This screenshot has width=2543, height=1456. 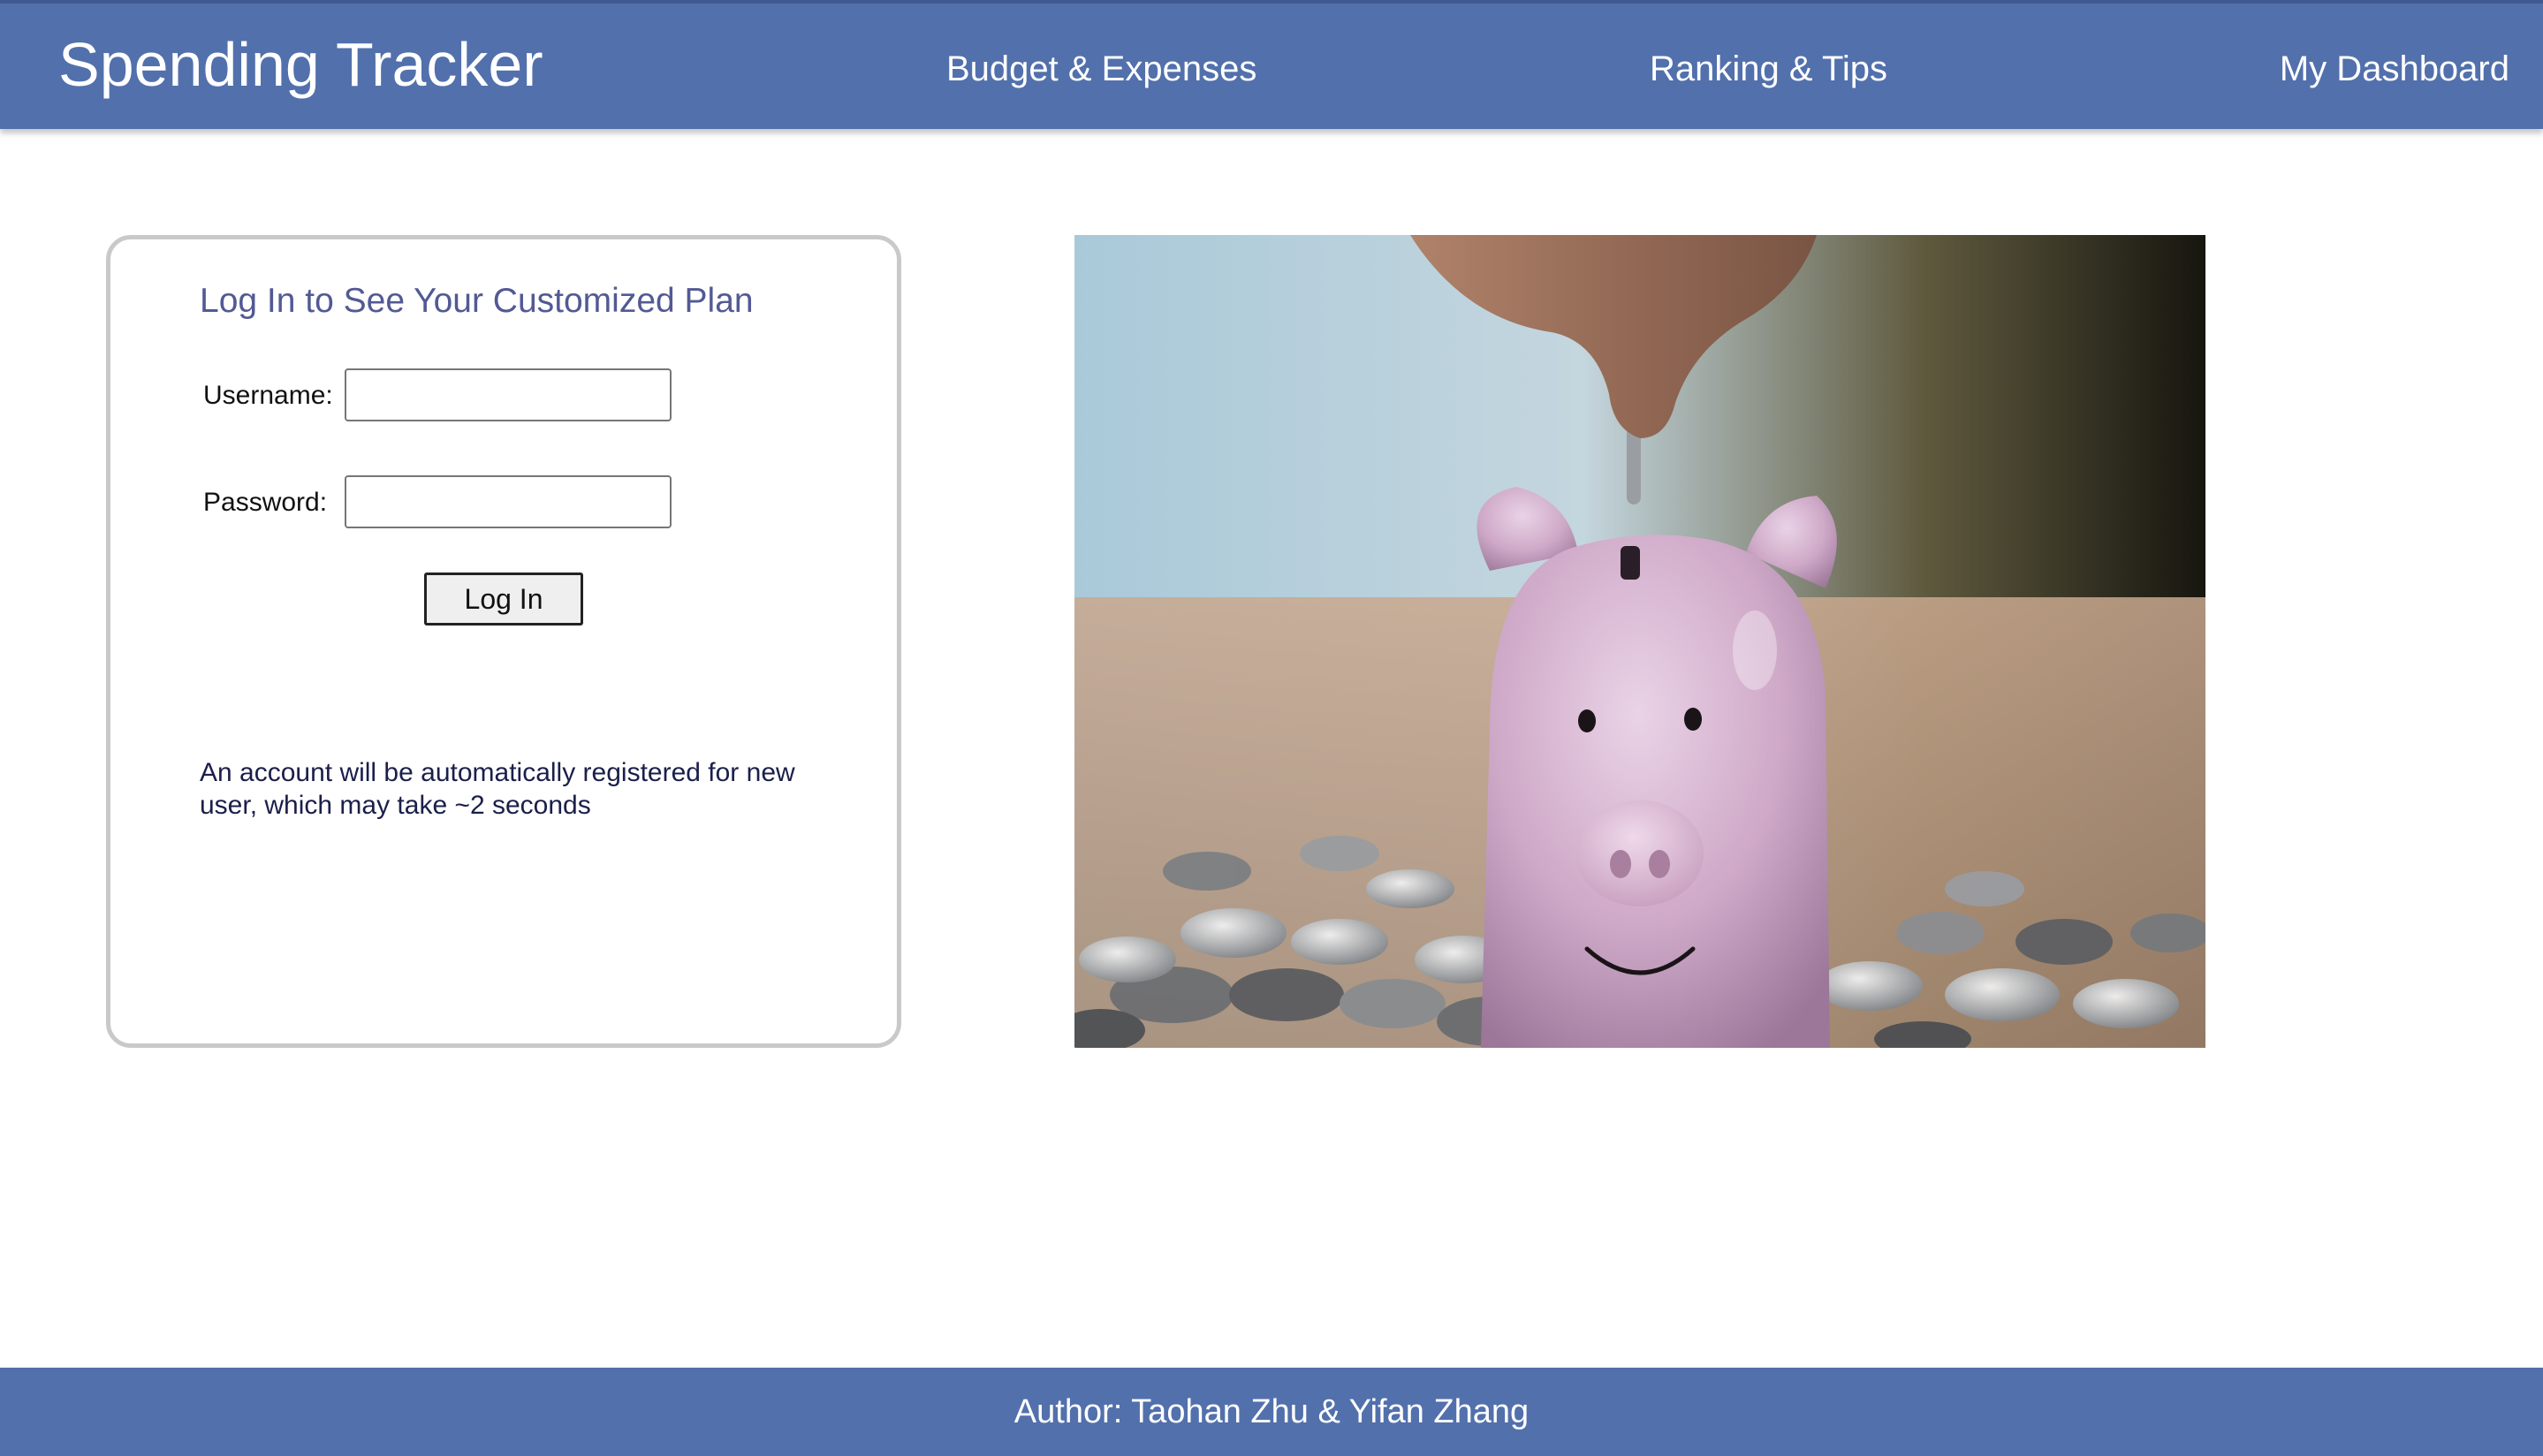 I want to click on footer: Author: Taohan Zhu & Yifan Zhang, so click(x=1271, y=1412).